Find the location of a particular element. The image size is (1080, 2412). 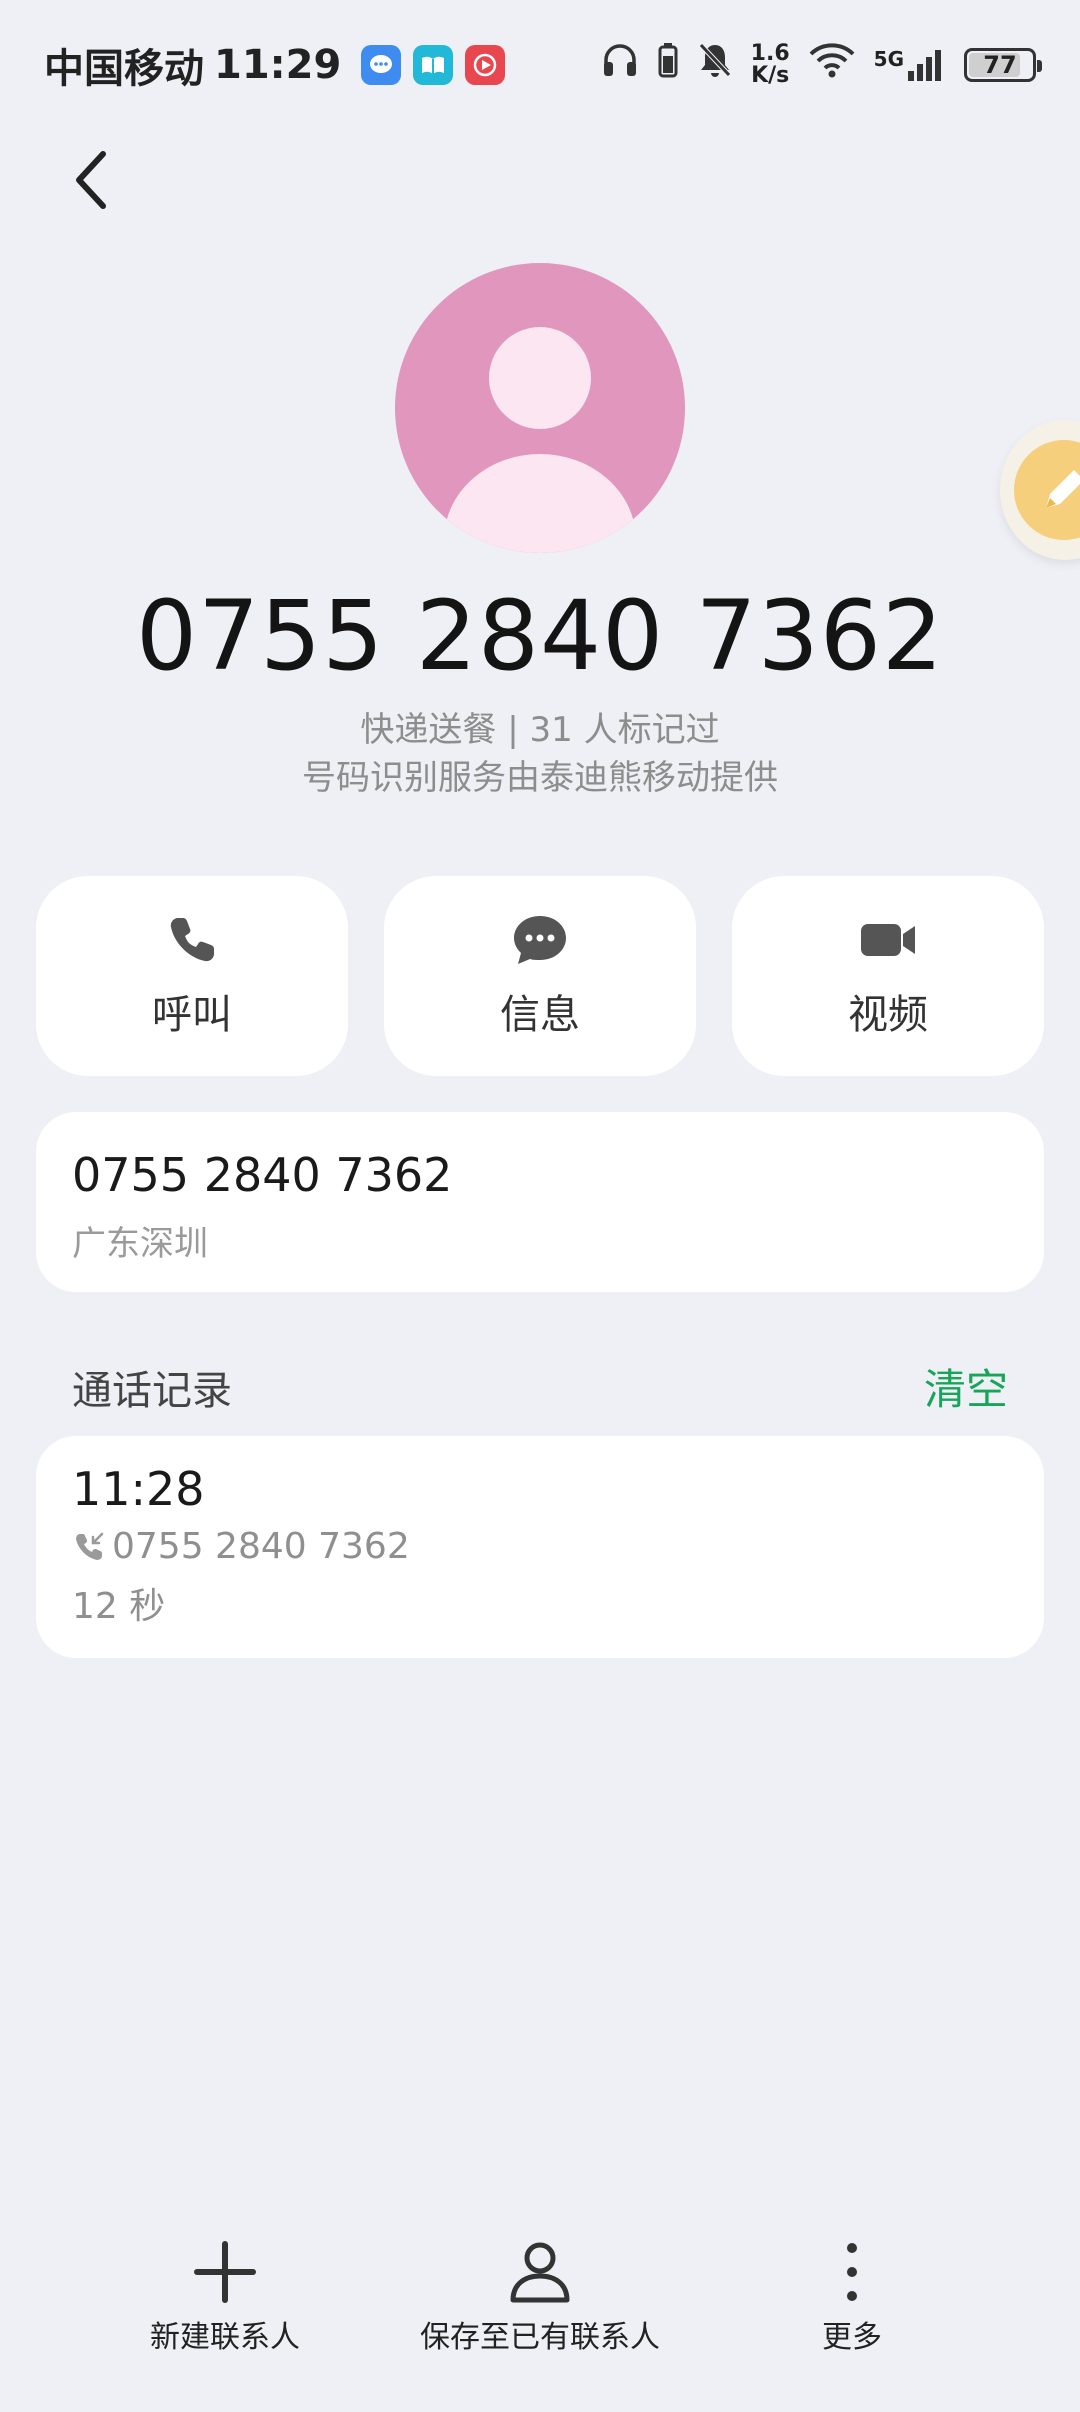

call-duration: 12 秒 is located at coordinates (119, 1606).